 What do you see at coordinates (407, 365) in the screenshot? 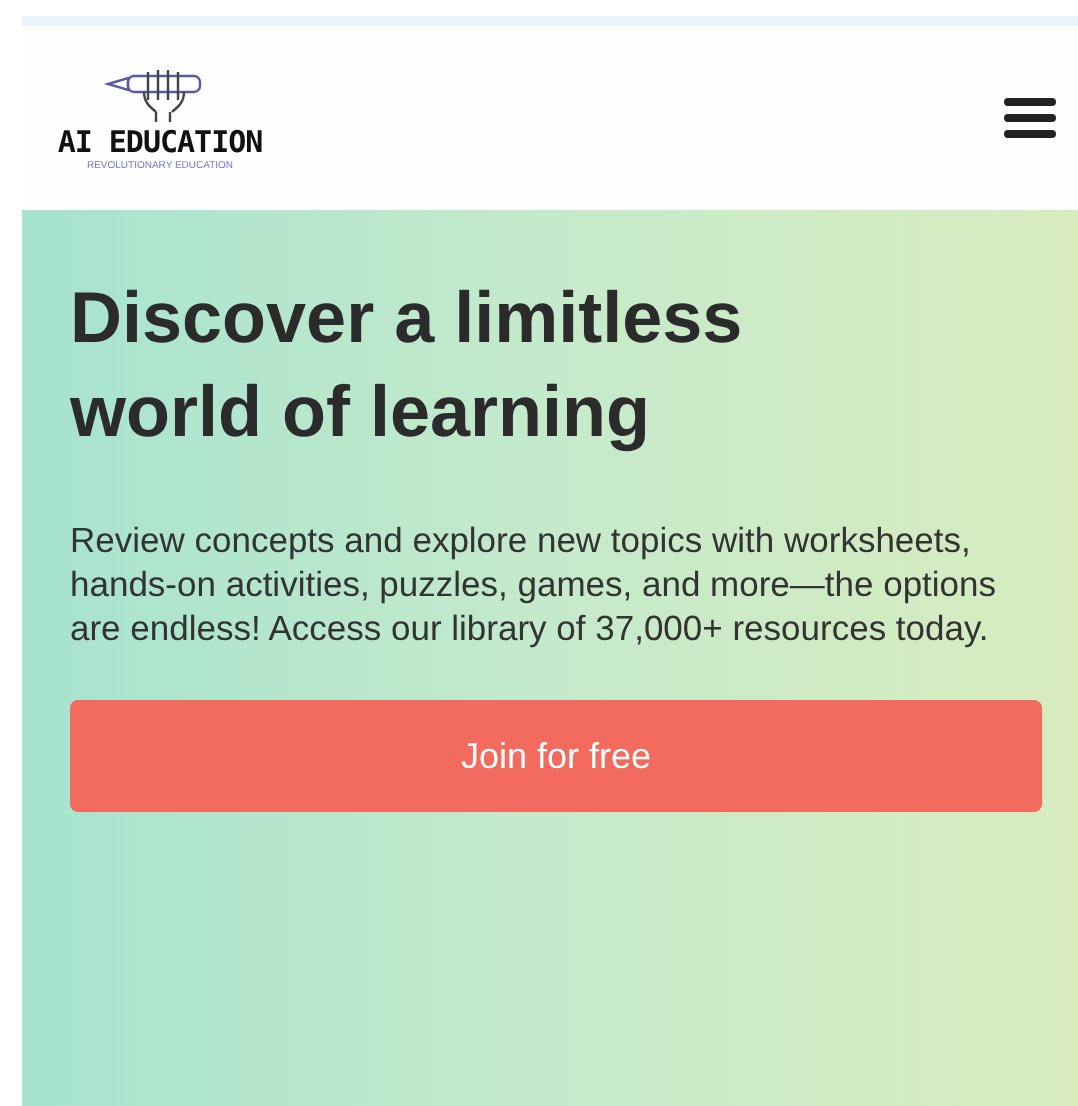
I see `hero-title: Discover a limitless world of learning` at bounding box center [407, 365].